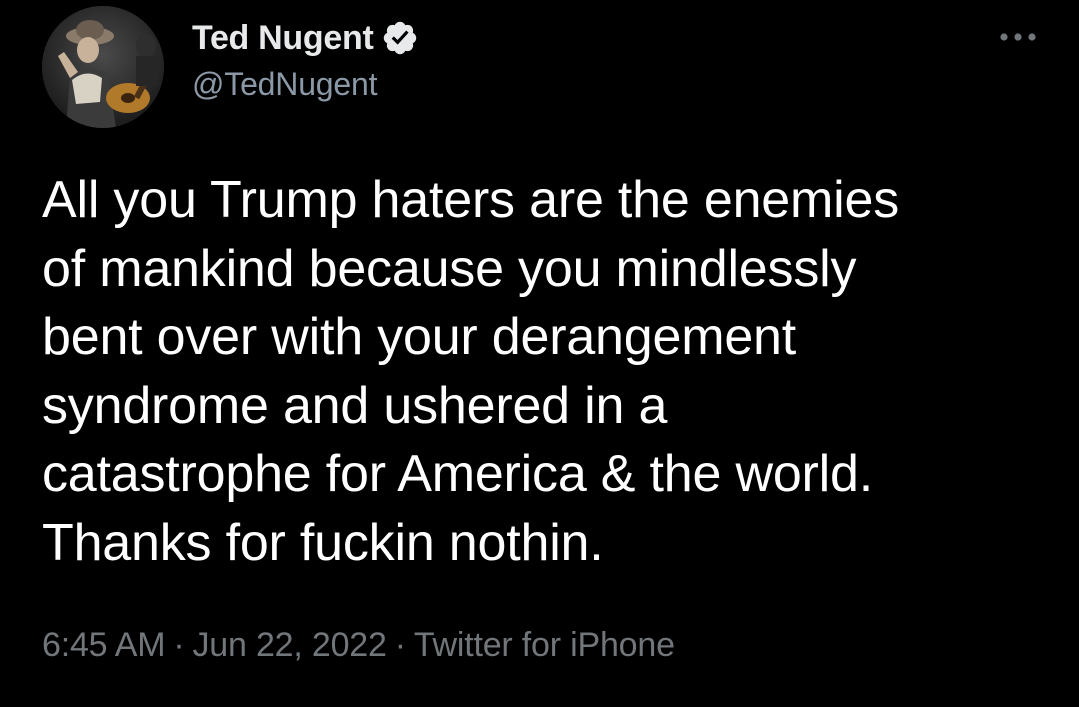 This screenshot has height=707, width=1079. What do you see at coordinates (289, 645) in the screenshot?
I see `tweet-date: Jun 22, 2022` at bounding box center [289, 645].